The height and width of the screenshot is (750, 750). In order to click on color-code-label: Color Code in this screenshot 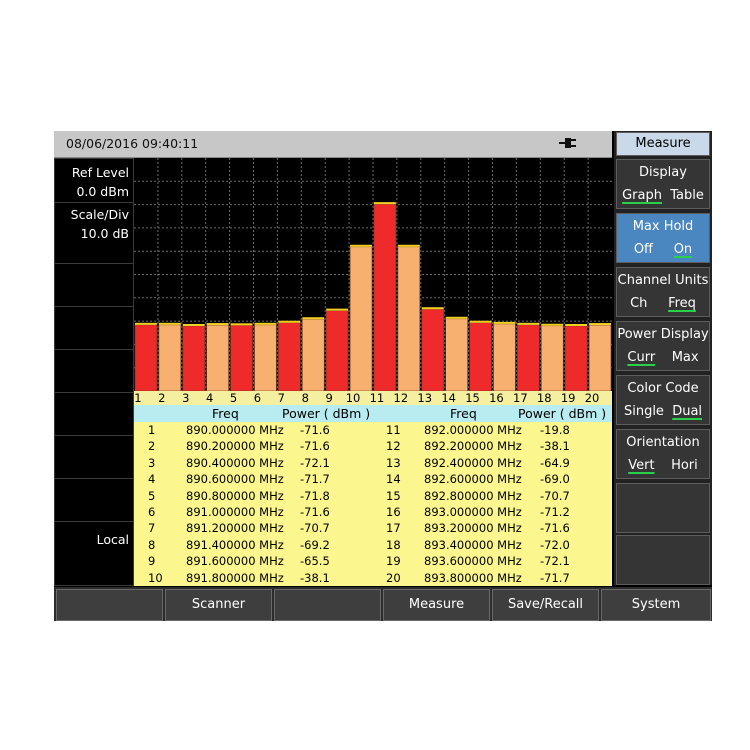, I will do `click(663, 388)`.